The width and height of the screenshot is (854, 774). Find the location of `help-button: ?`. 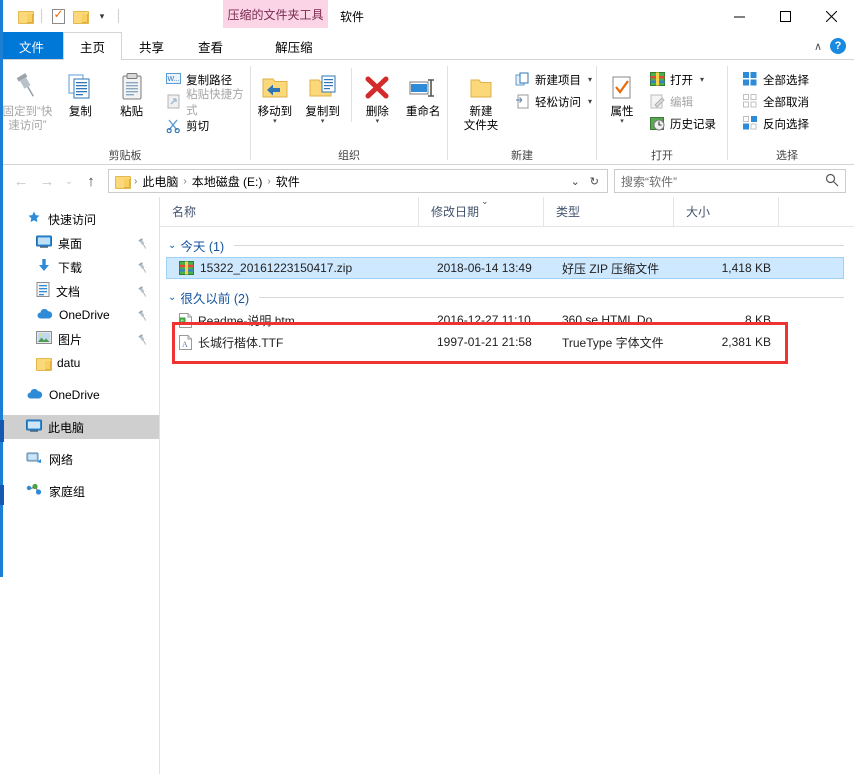

help-button: ? is located at coordinates (838, 46).